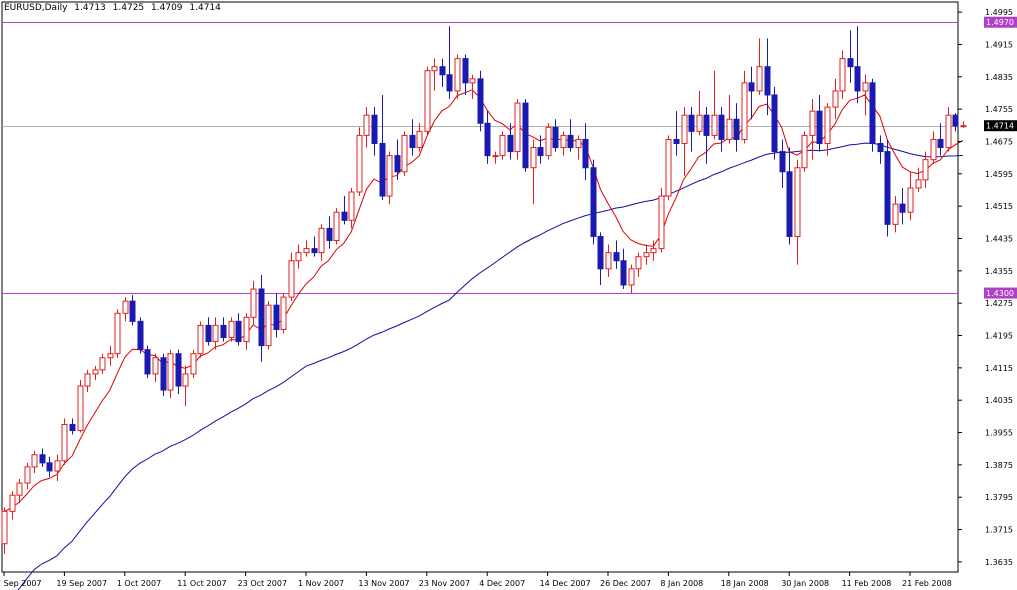 The height and width of the screenshot is (590, 1017). I want to click on x-tick-label: 23 Nov 2007, so click(444, 583).